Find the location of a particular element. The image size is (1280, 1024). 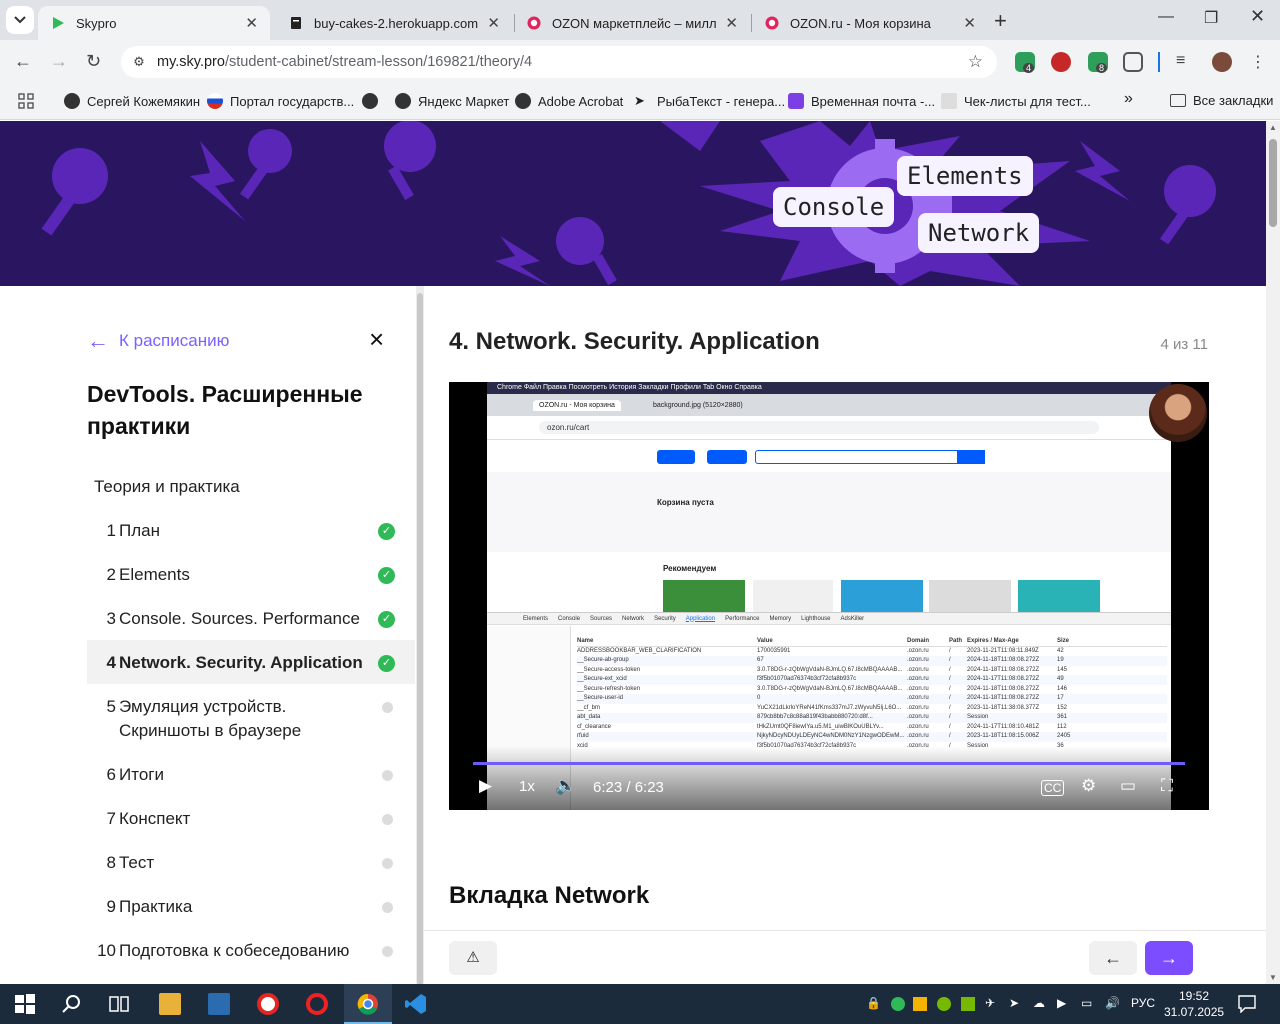

tab-buy-cakes: buy-cakes-2.herokuapp.com ✕ is located at coordinates (394, 23).